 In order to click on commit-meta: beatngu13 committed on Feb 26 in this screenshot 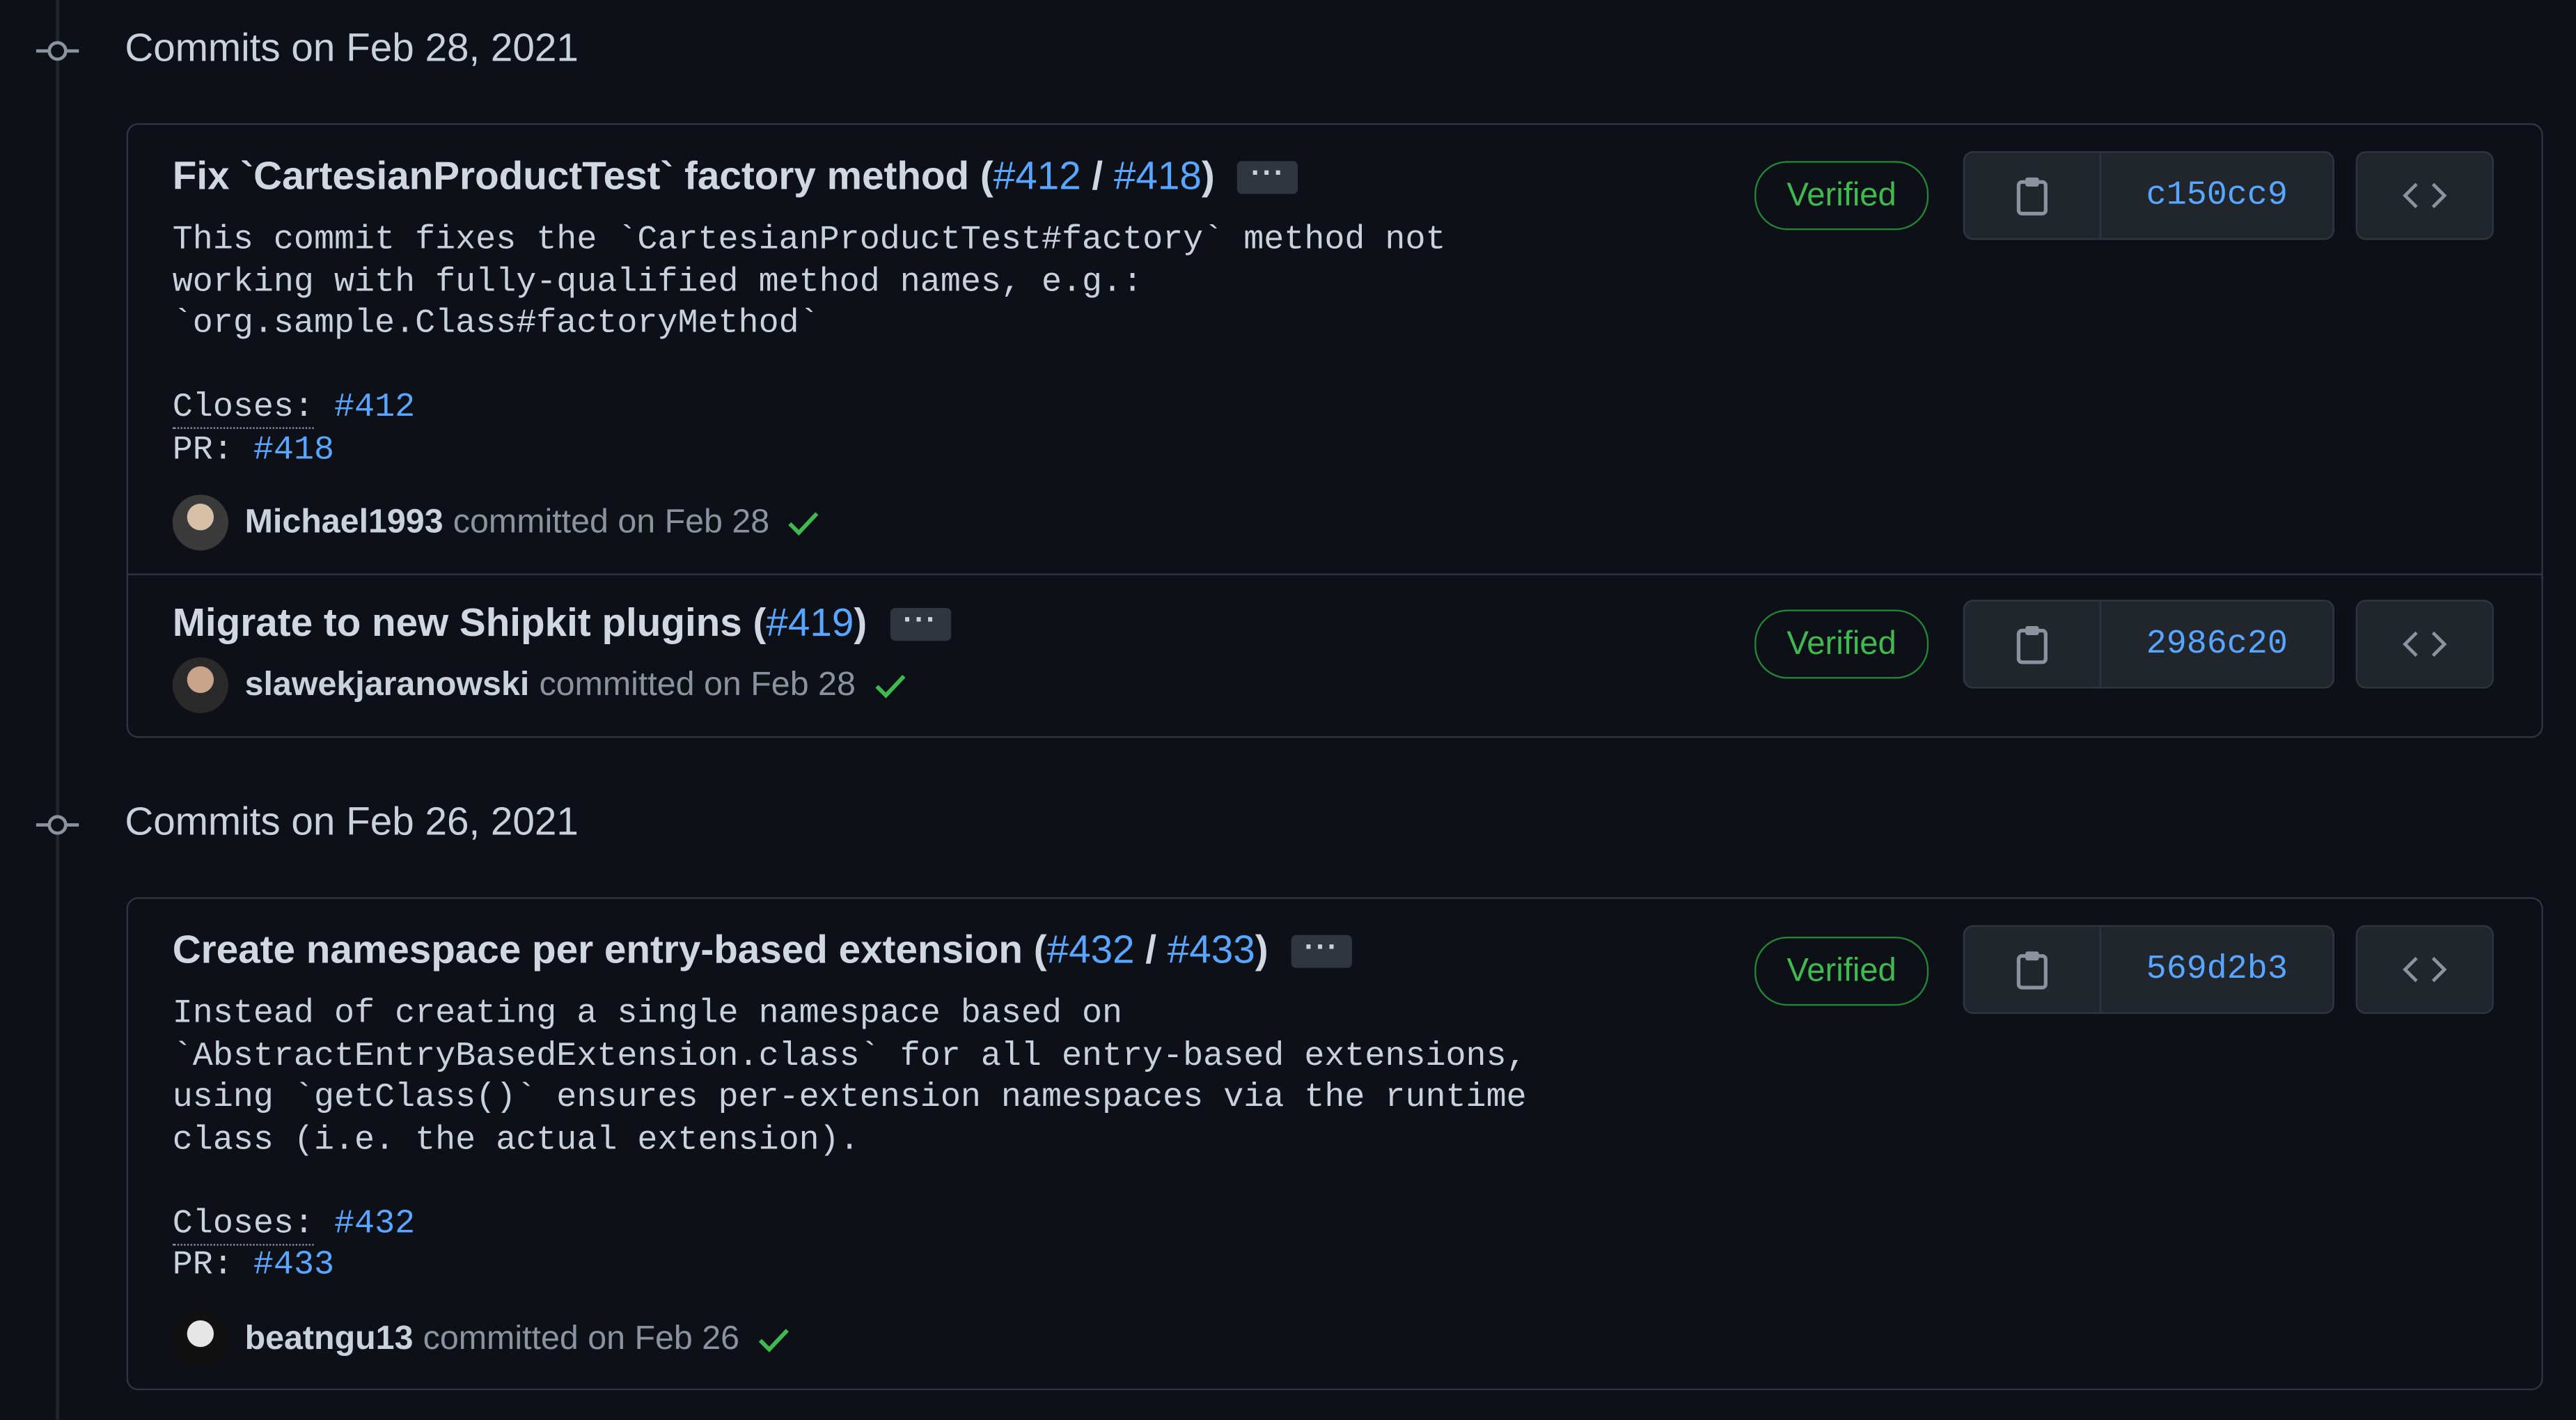, I will do `click(482, 1339)`.